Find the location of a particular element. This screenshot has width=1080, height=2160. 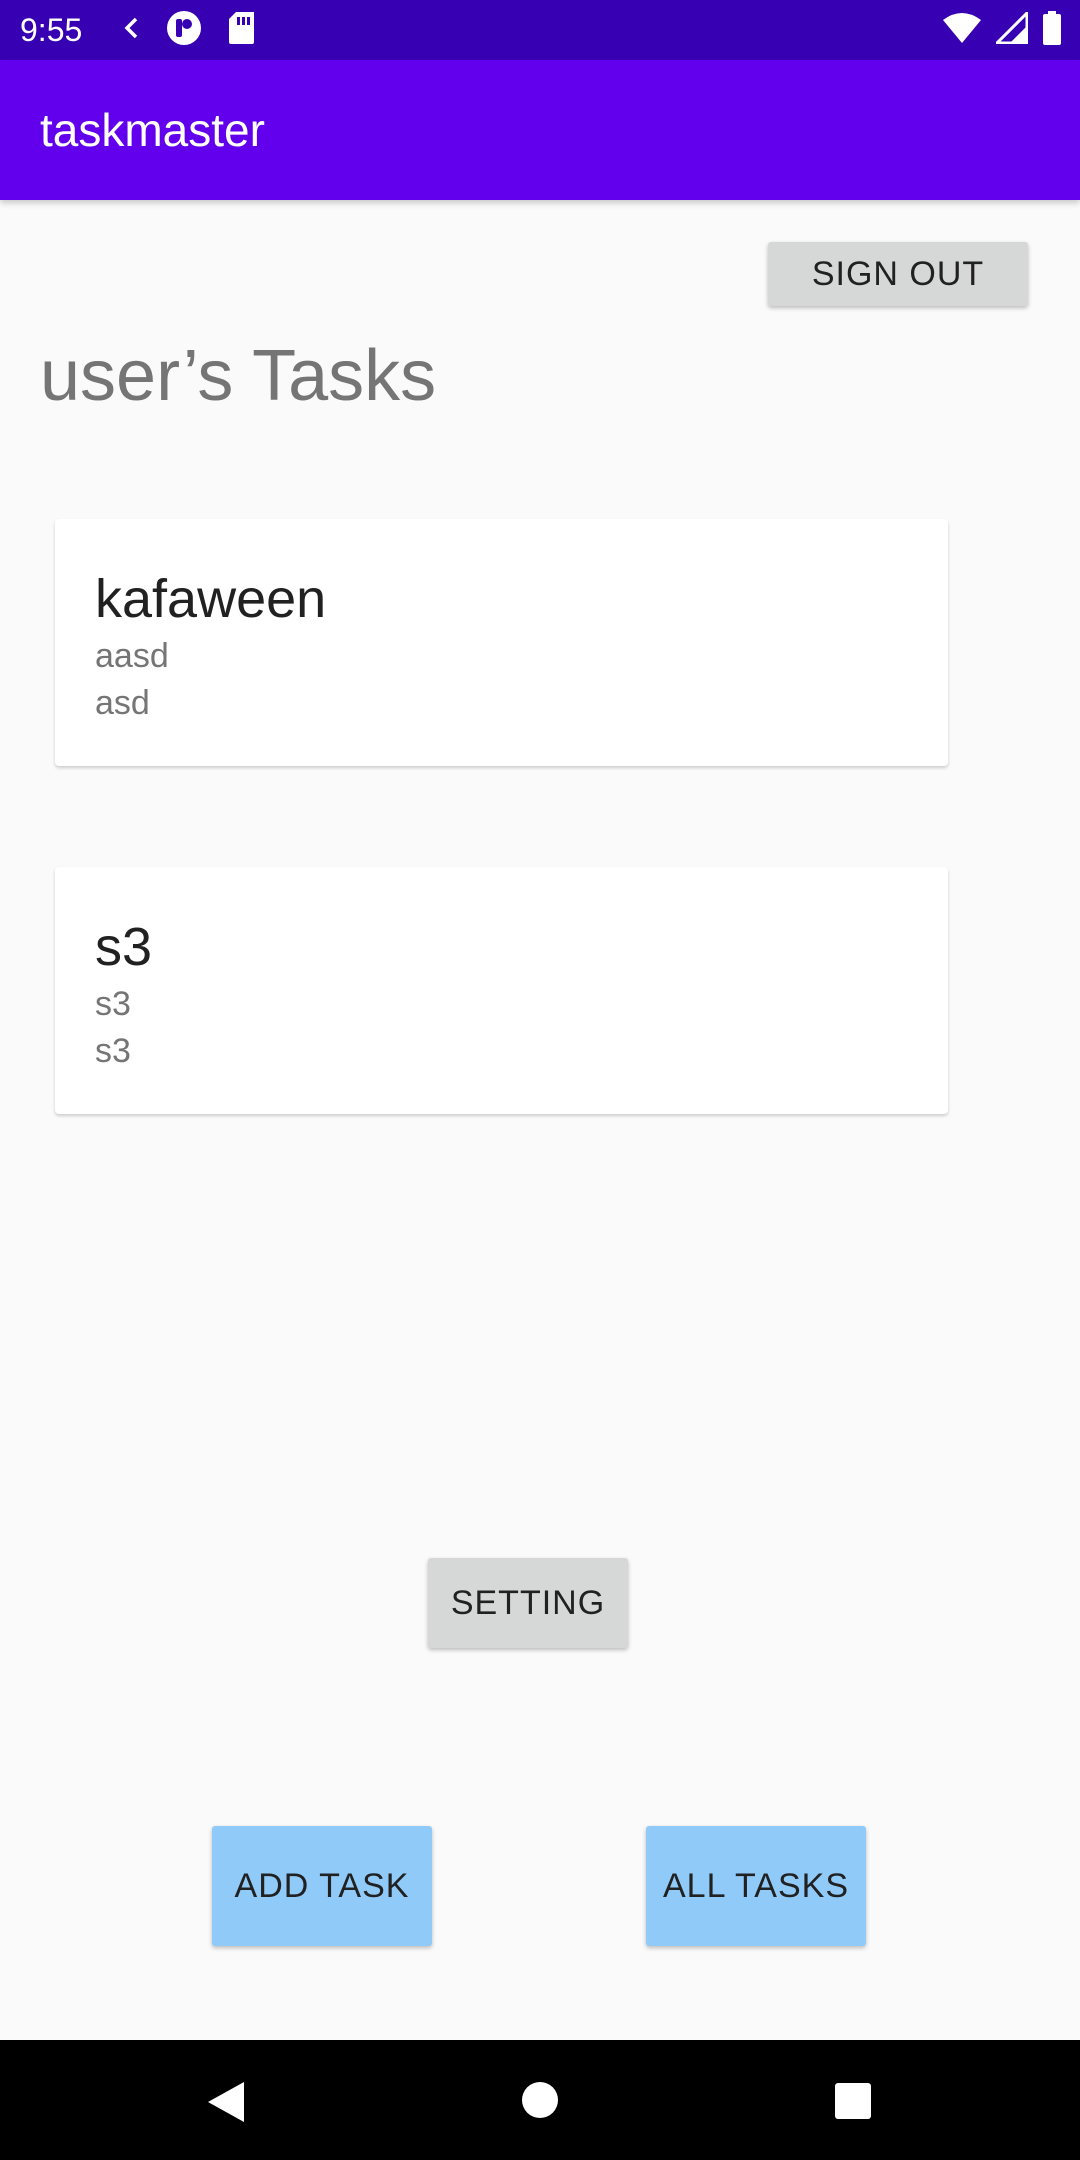

home-icon is located at coordinates (540, 2102).